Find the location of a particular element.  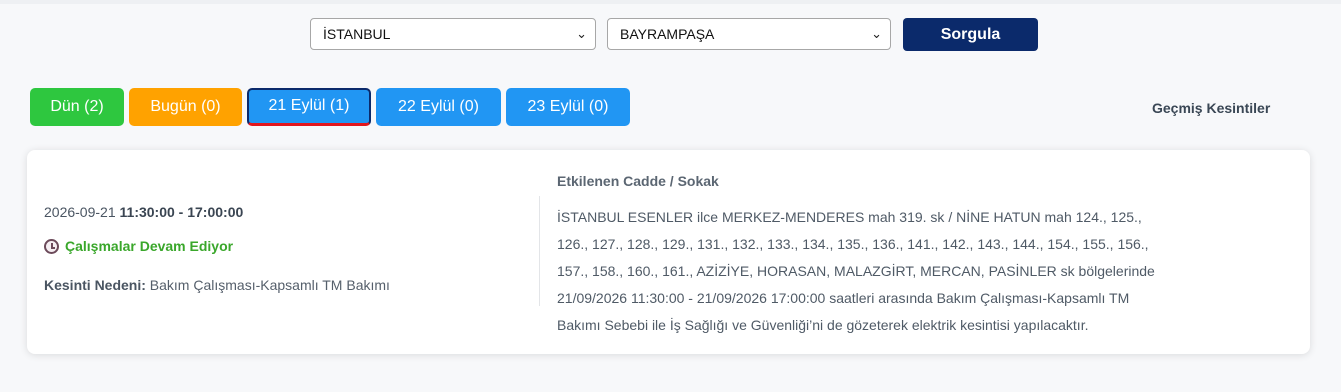

top-border is located at coordinates (670, 2).